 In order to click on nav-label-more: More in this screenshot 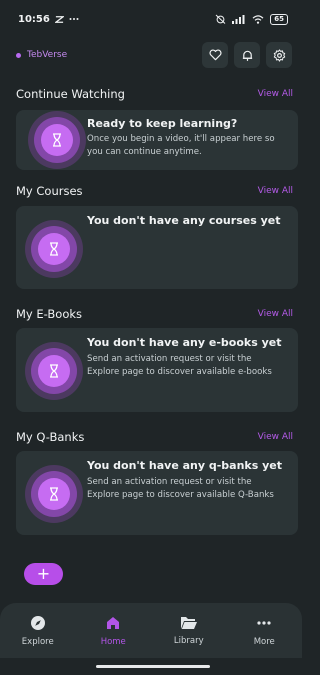, I will do `click(264, 642)`.